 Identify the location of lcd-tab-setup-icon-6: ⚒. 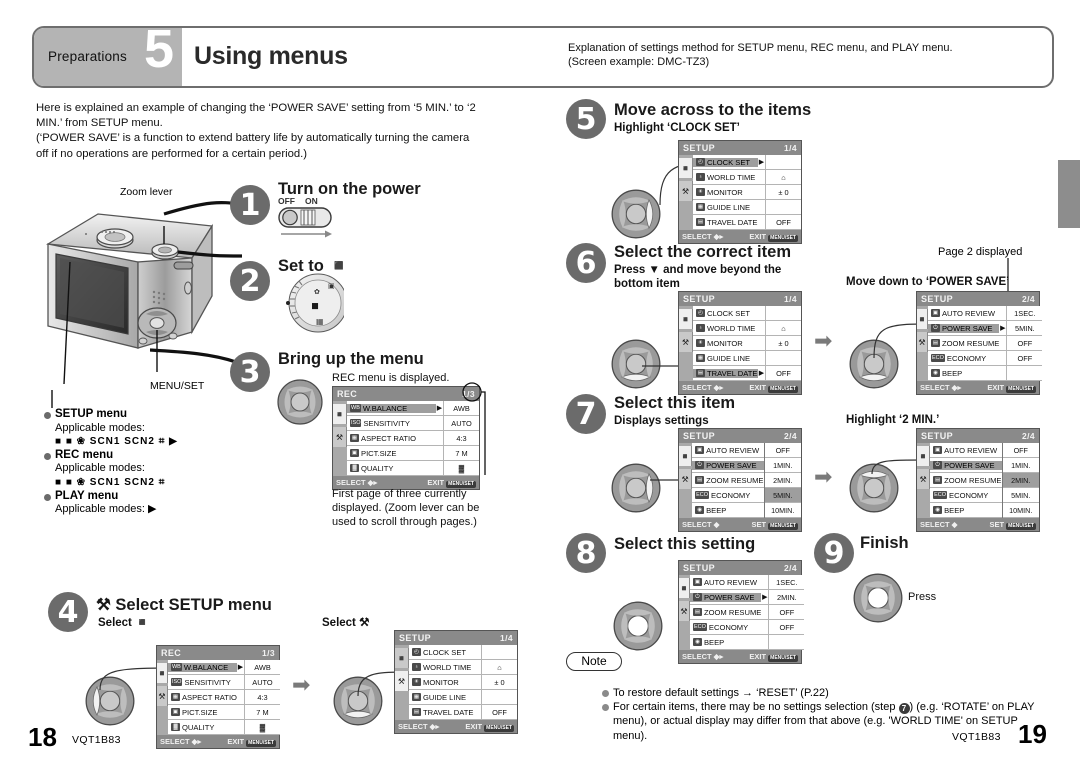
(686, 342).